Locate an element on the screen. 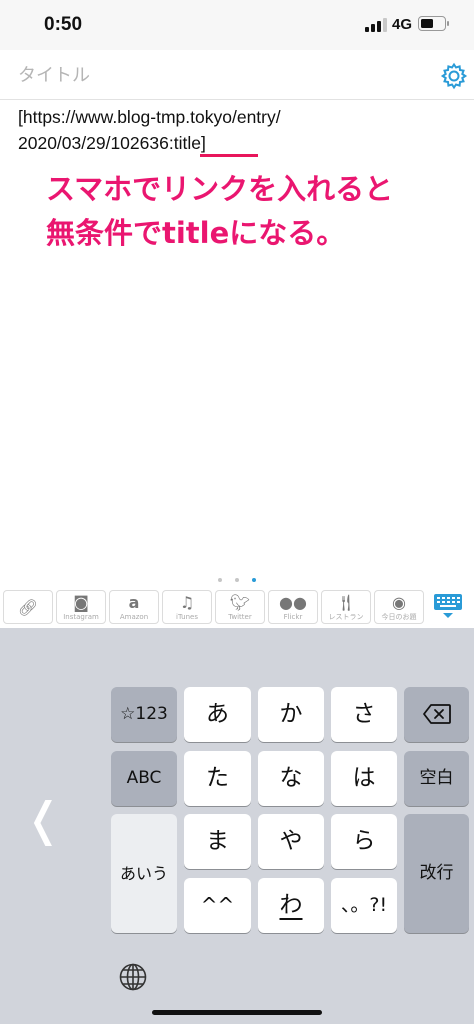  return-key-label: 改行 is located at coordinates (436, 873).